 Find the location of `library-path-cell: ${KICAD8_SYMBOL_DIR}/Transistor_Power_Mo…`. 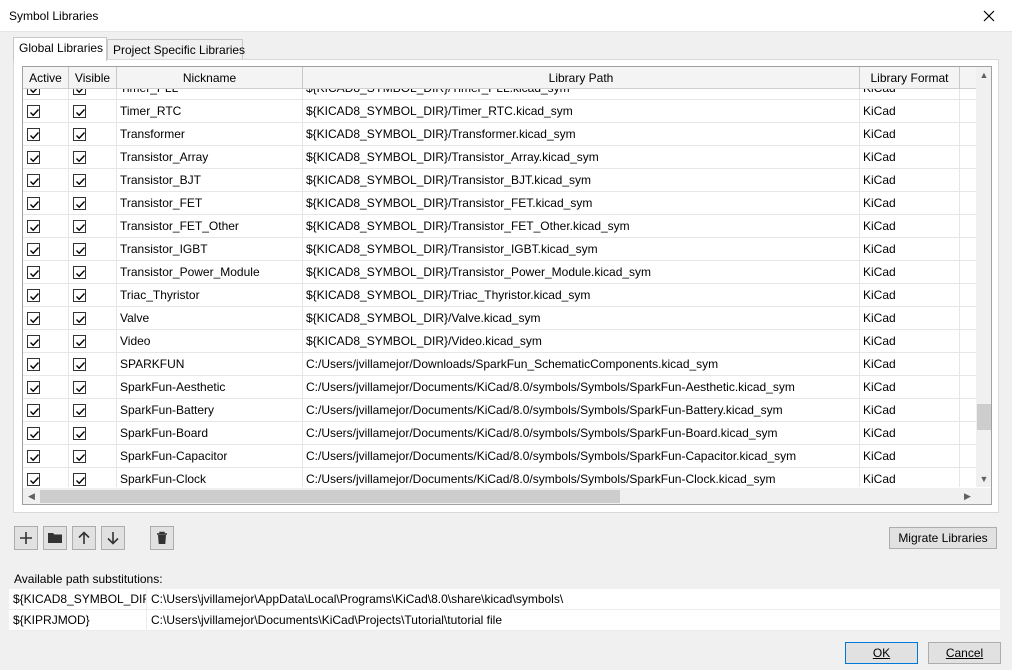

library-path-cell: ${KICAD8_SYMBOL_DIR}/Transistor_Power_Mo… is located at coordinates (581, 272).